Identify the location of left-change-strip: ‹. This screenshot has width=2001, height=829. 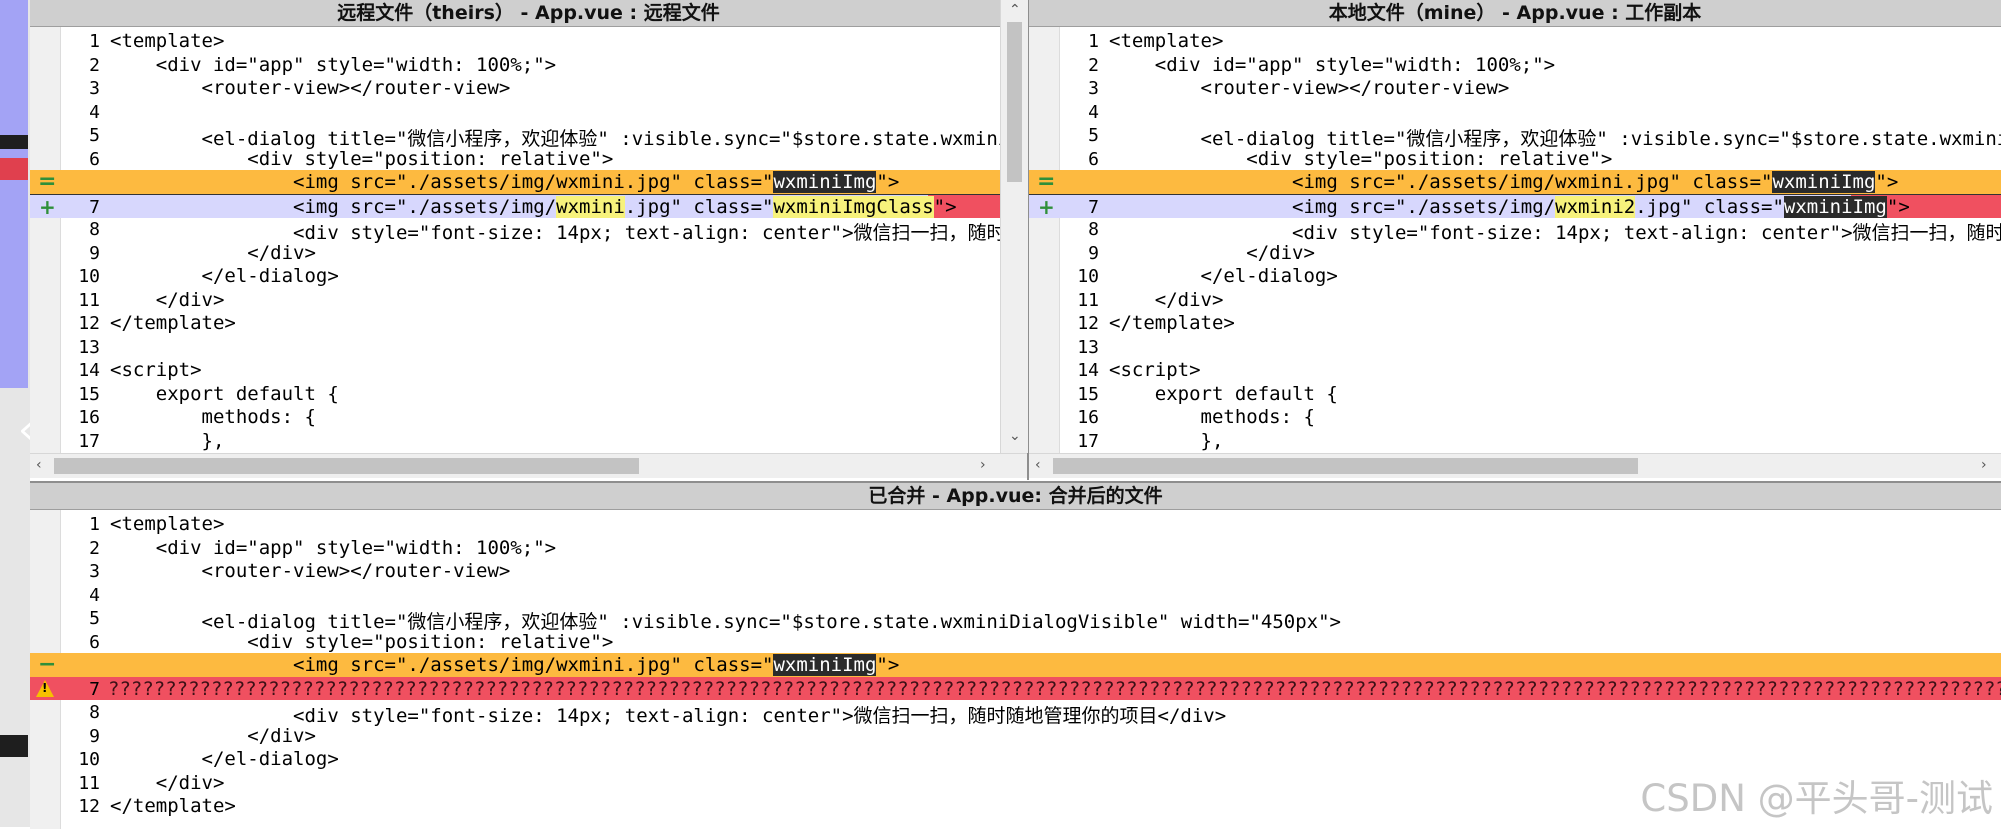
(17, 413).